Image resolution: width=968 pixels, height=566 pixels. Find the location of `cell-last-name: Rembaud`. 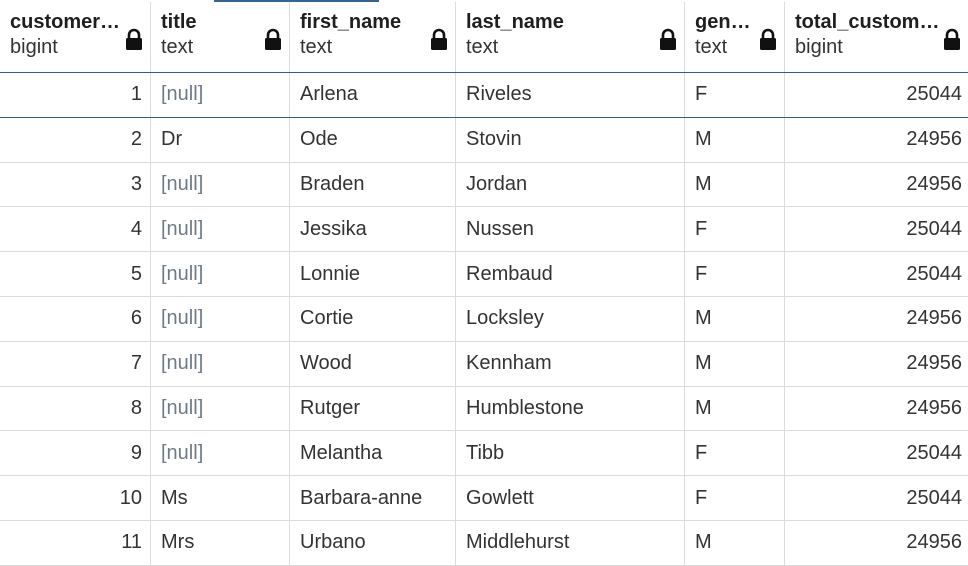

cell-last-name: Rembaud is located at coordinates (569, 274).